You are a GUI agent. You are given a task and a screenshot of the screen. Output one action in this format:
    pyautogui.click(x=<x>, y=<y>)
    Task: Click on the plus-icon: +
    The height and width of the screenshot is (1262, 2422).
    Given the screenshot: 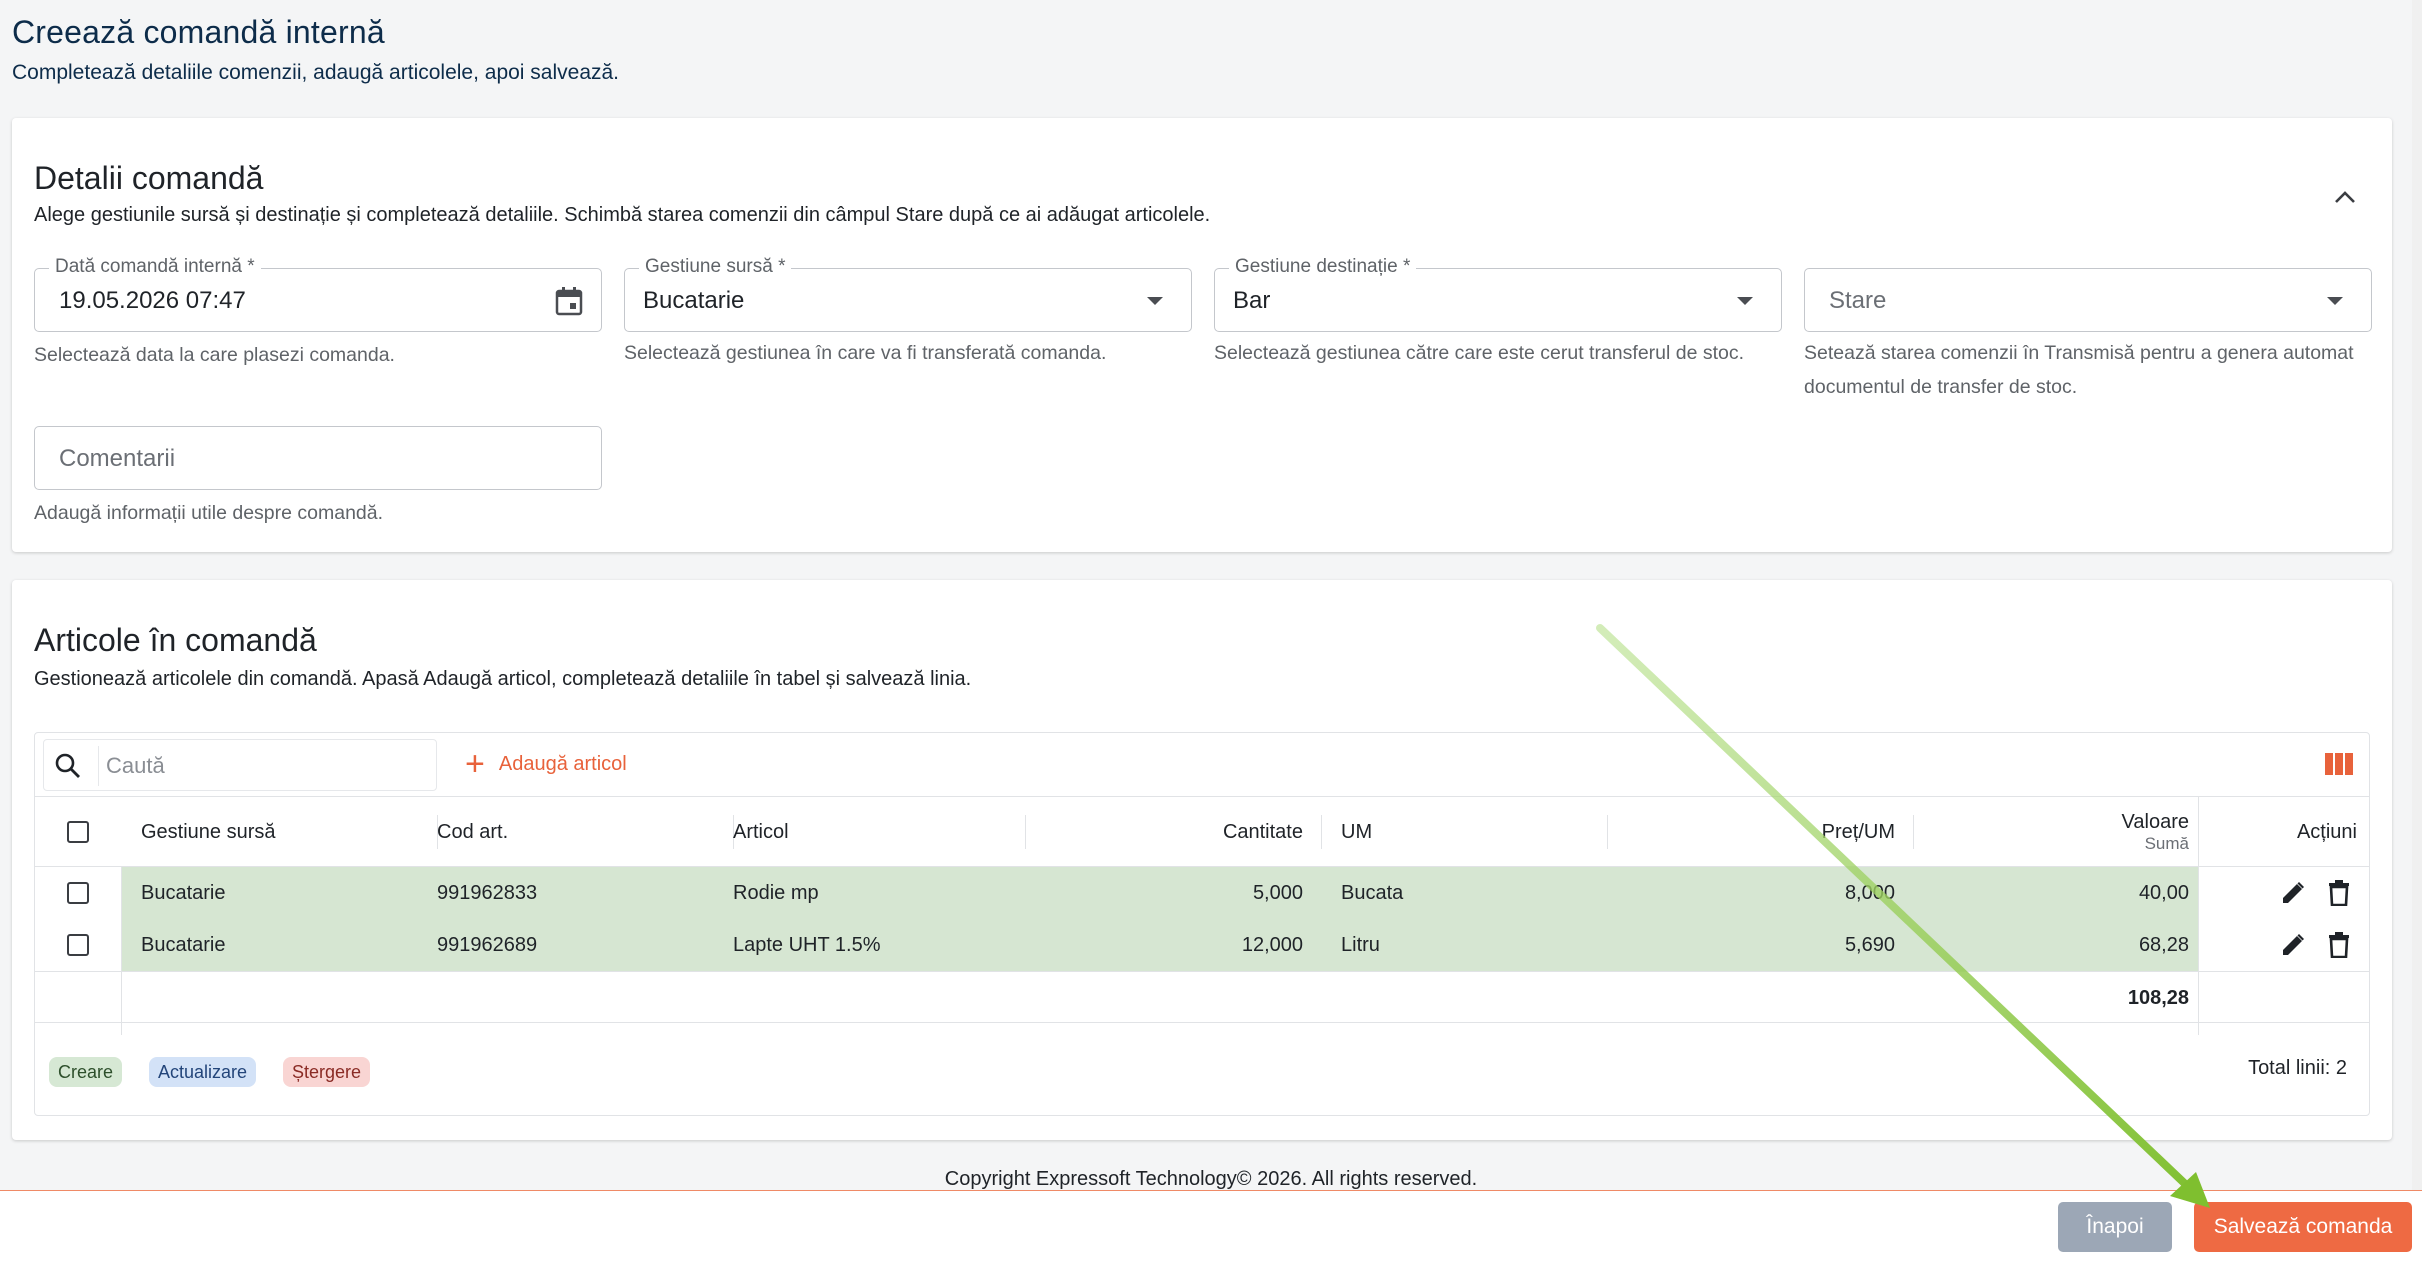 What is the action you would take?
    pyautogui.click(x=475, y=764)
    